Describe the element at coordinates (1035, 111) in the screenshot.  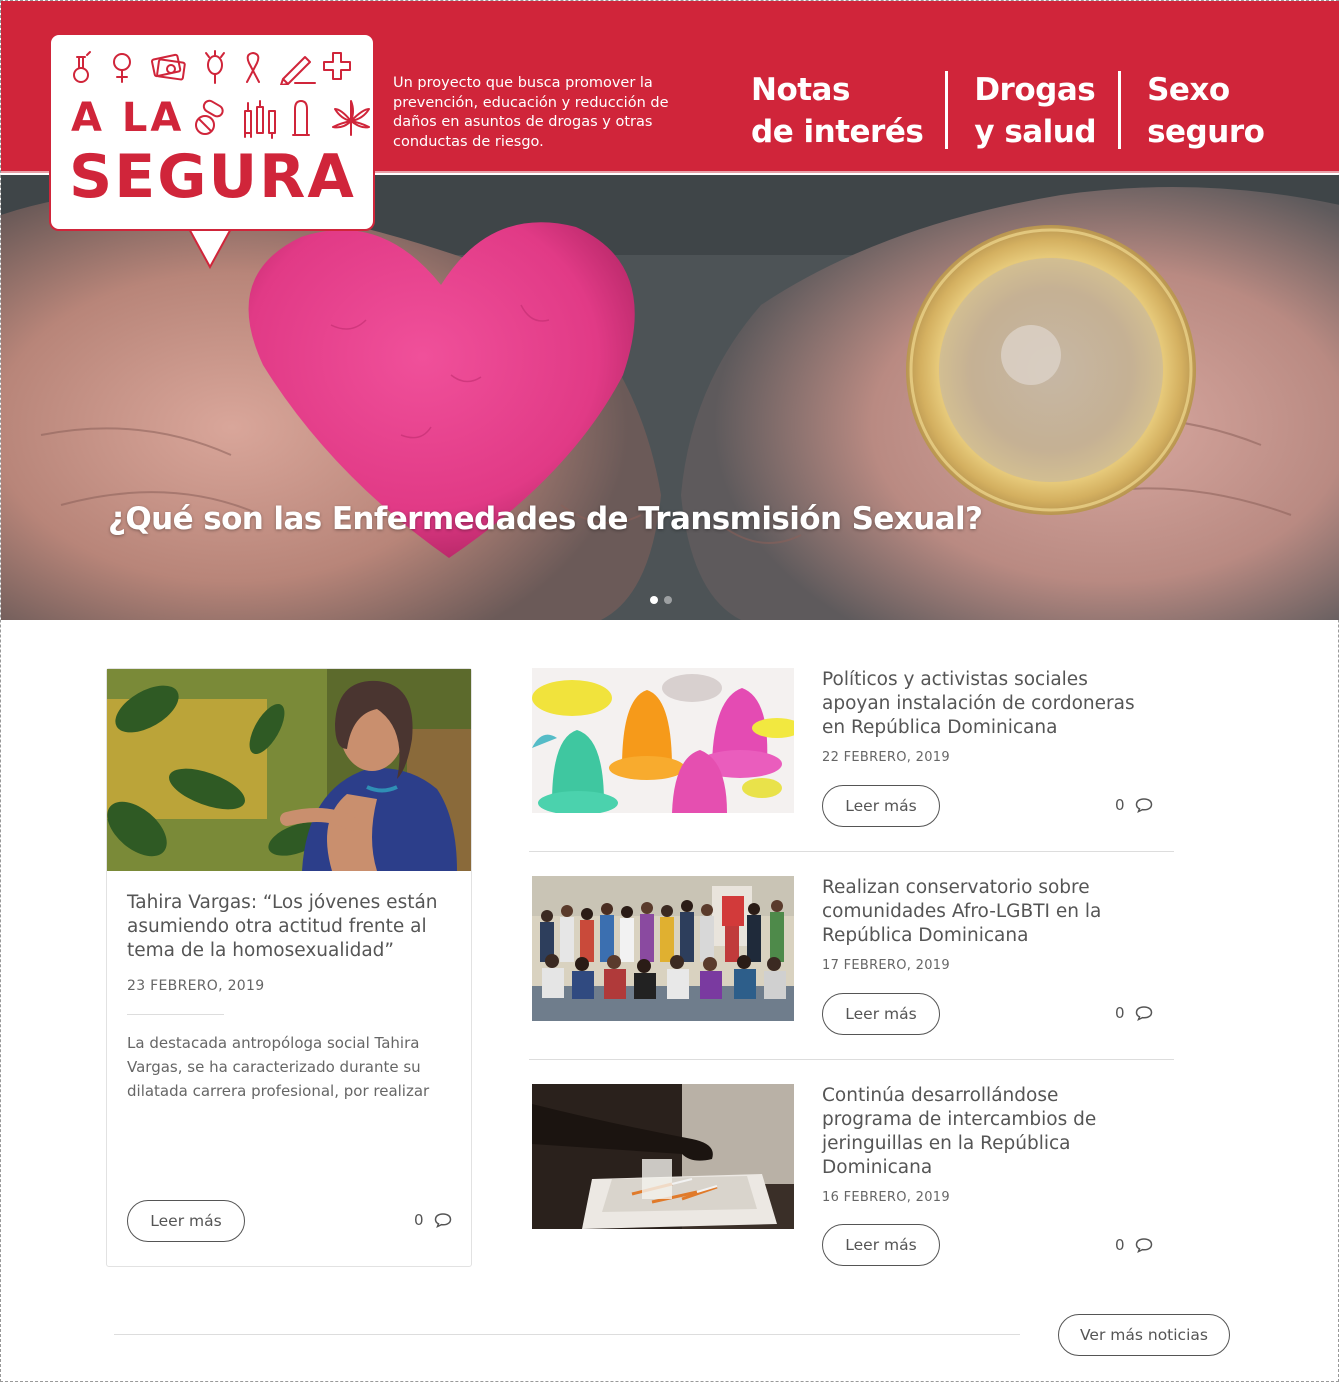
I see `nav-drogas-y-salud: Drogas y salud` at that location.